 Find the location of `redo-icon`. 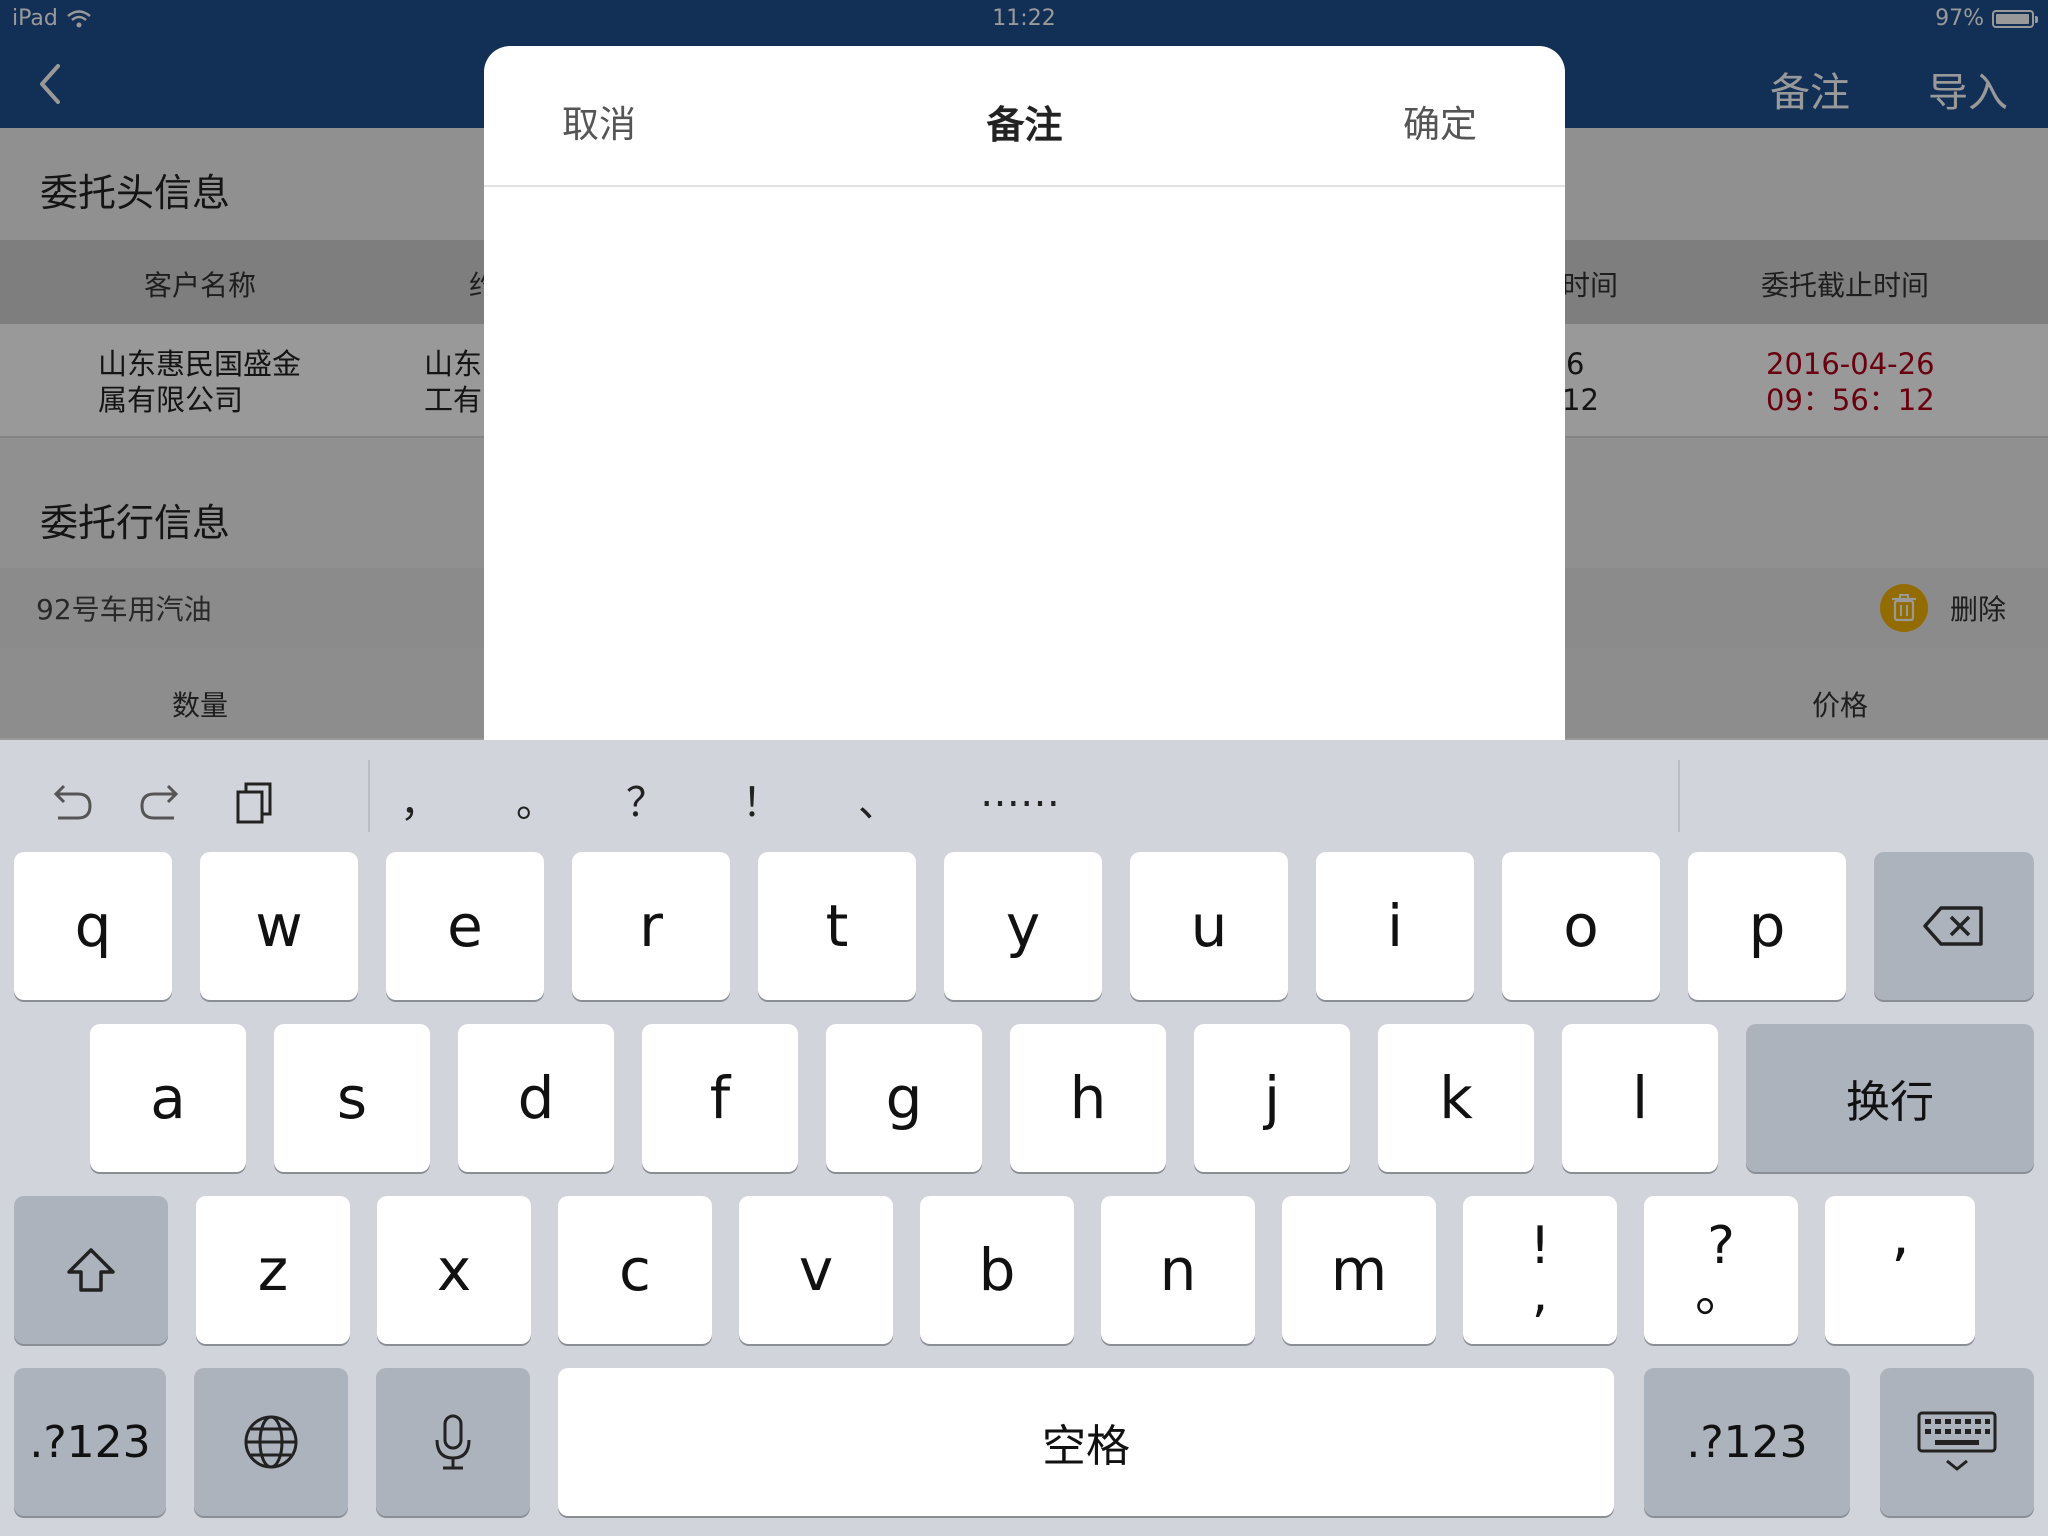

redo-icon is located at coordinates (162, 802).